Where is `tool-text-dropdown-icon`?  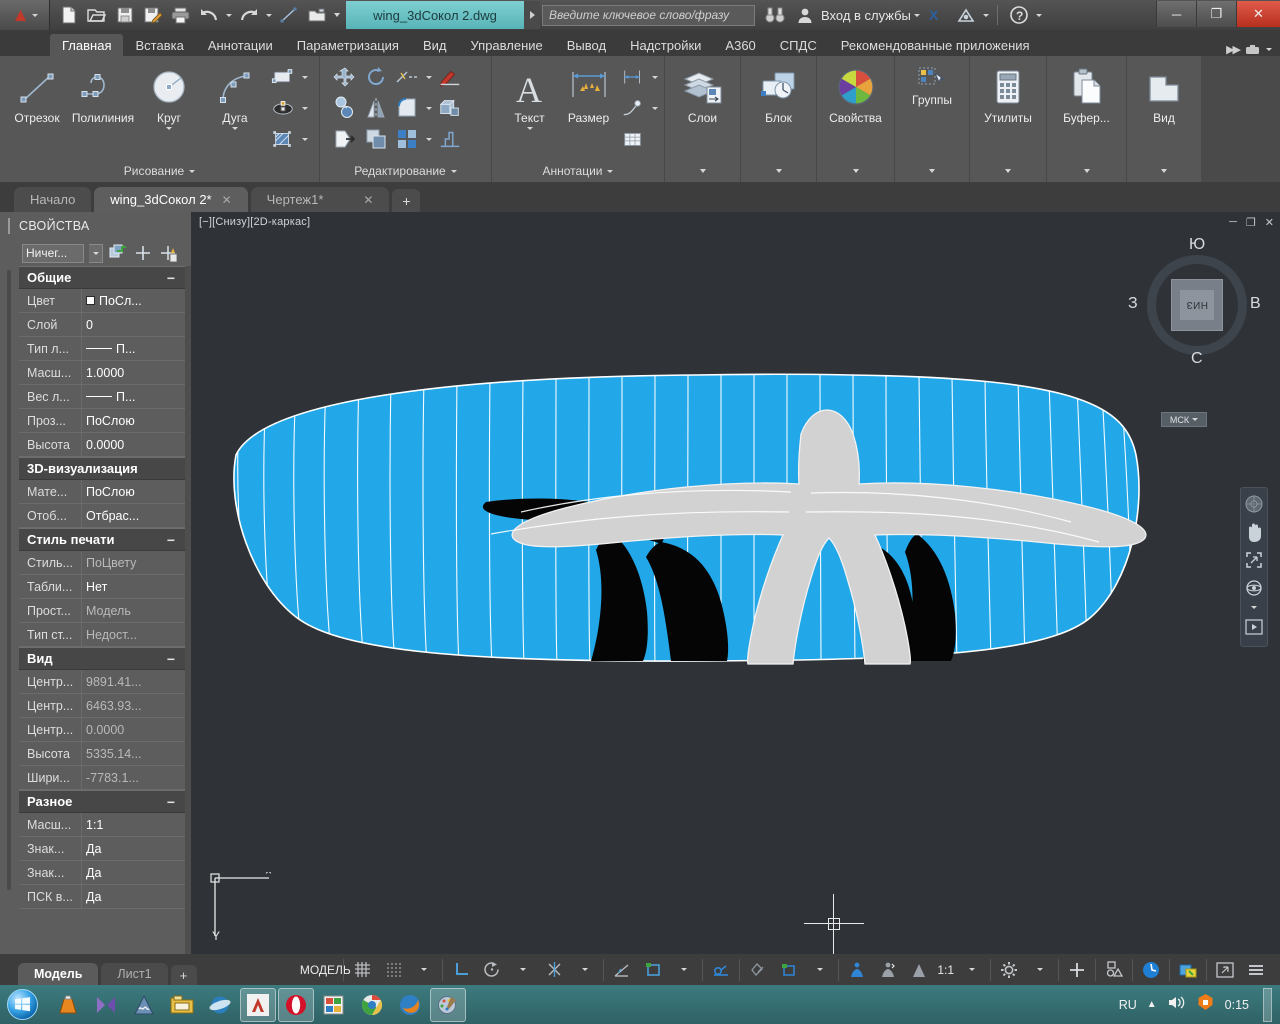 tool-text-dropdown-icon is located at coordinates (529, 128).